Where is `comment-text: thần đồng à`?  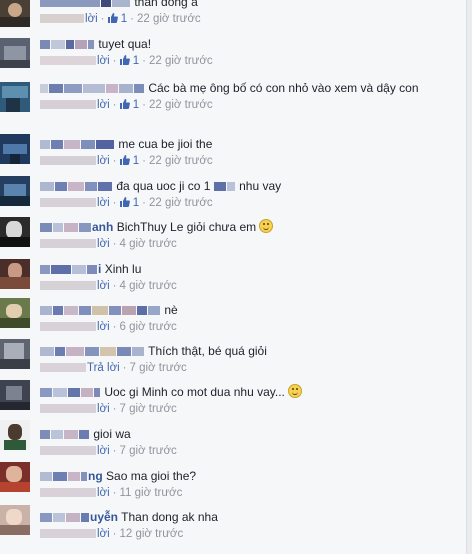 comment-text: thần đồng à is located at coordinates (166, 4).